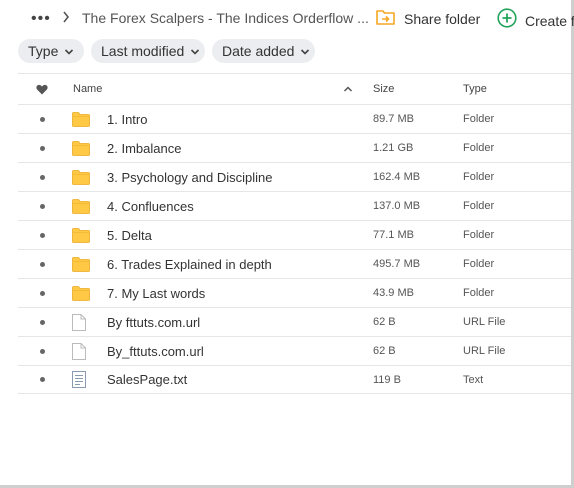  Describe the element at coordinates (393, 235) in the screenshot. I see `file-size: 77.1 MB` at that location.